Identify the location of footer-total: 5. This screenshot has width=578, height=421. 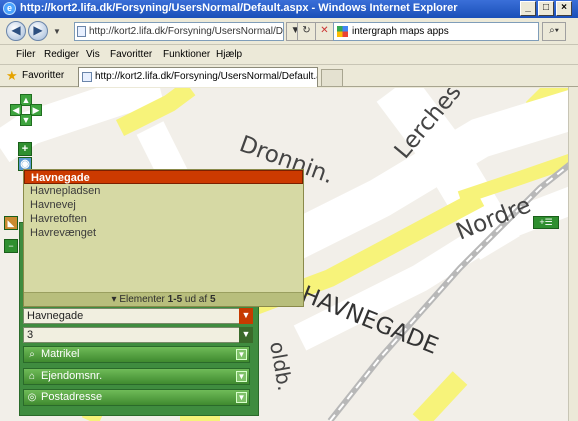
(212, 299).